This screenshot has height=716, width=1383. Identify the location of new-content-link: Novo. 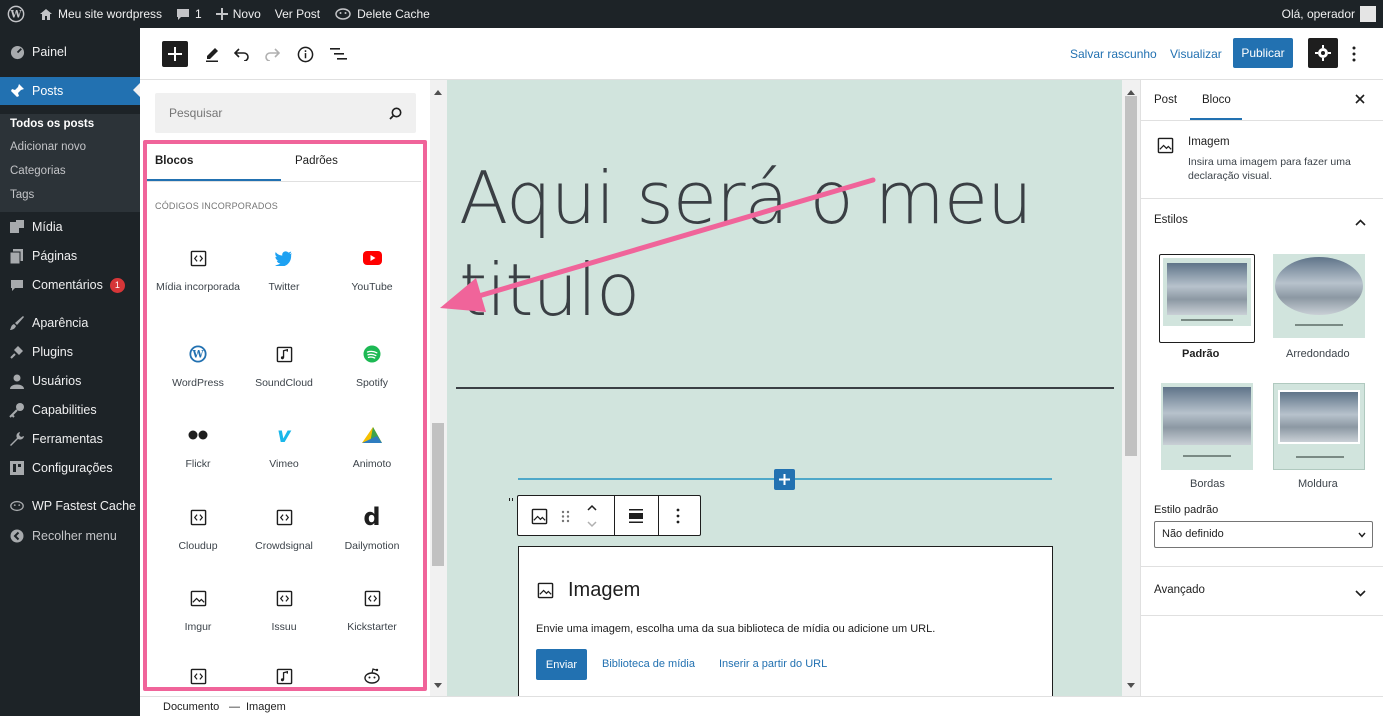
(238, 14).